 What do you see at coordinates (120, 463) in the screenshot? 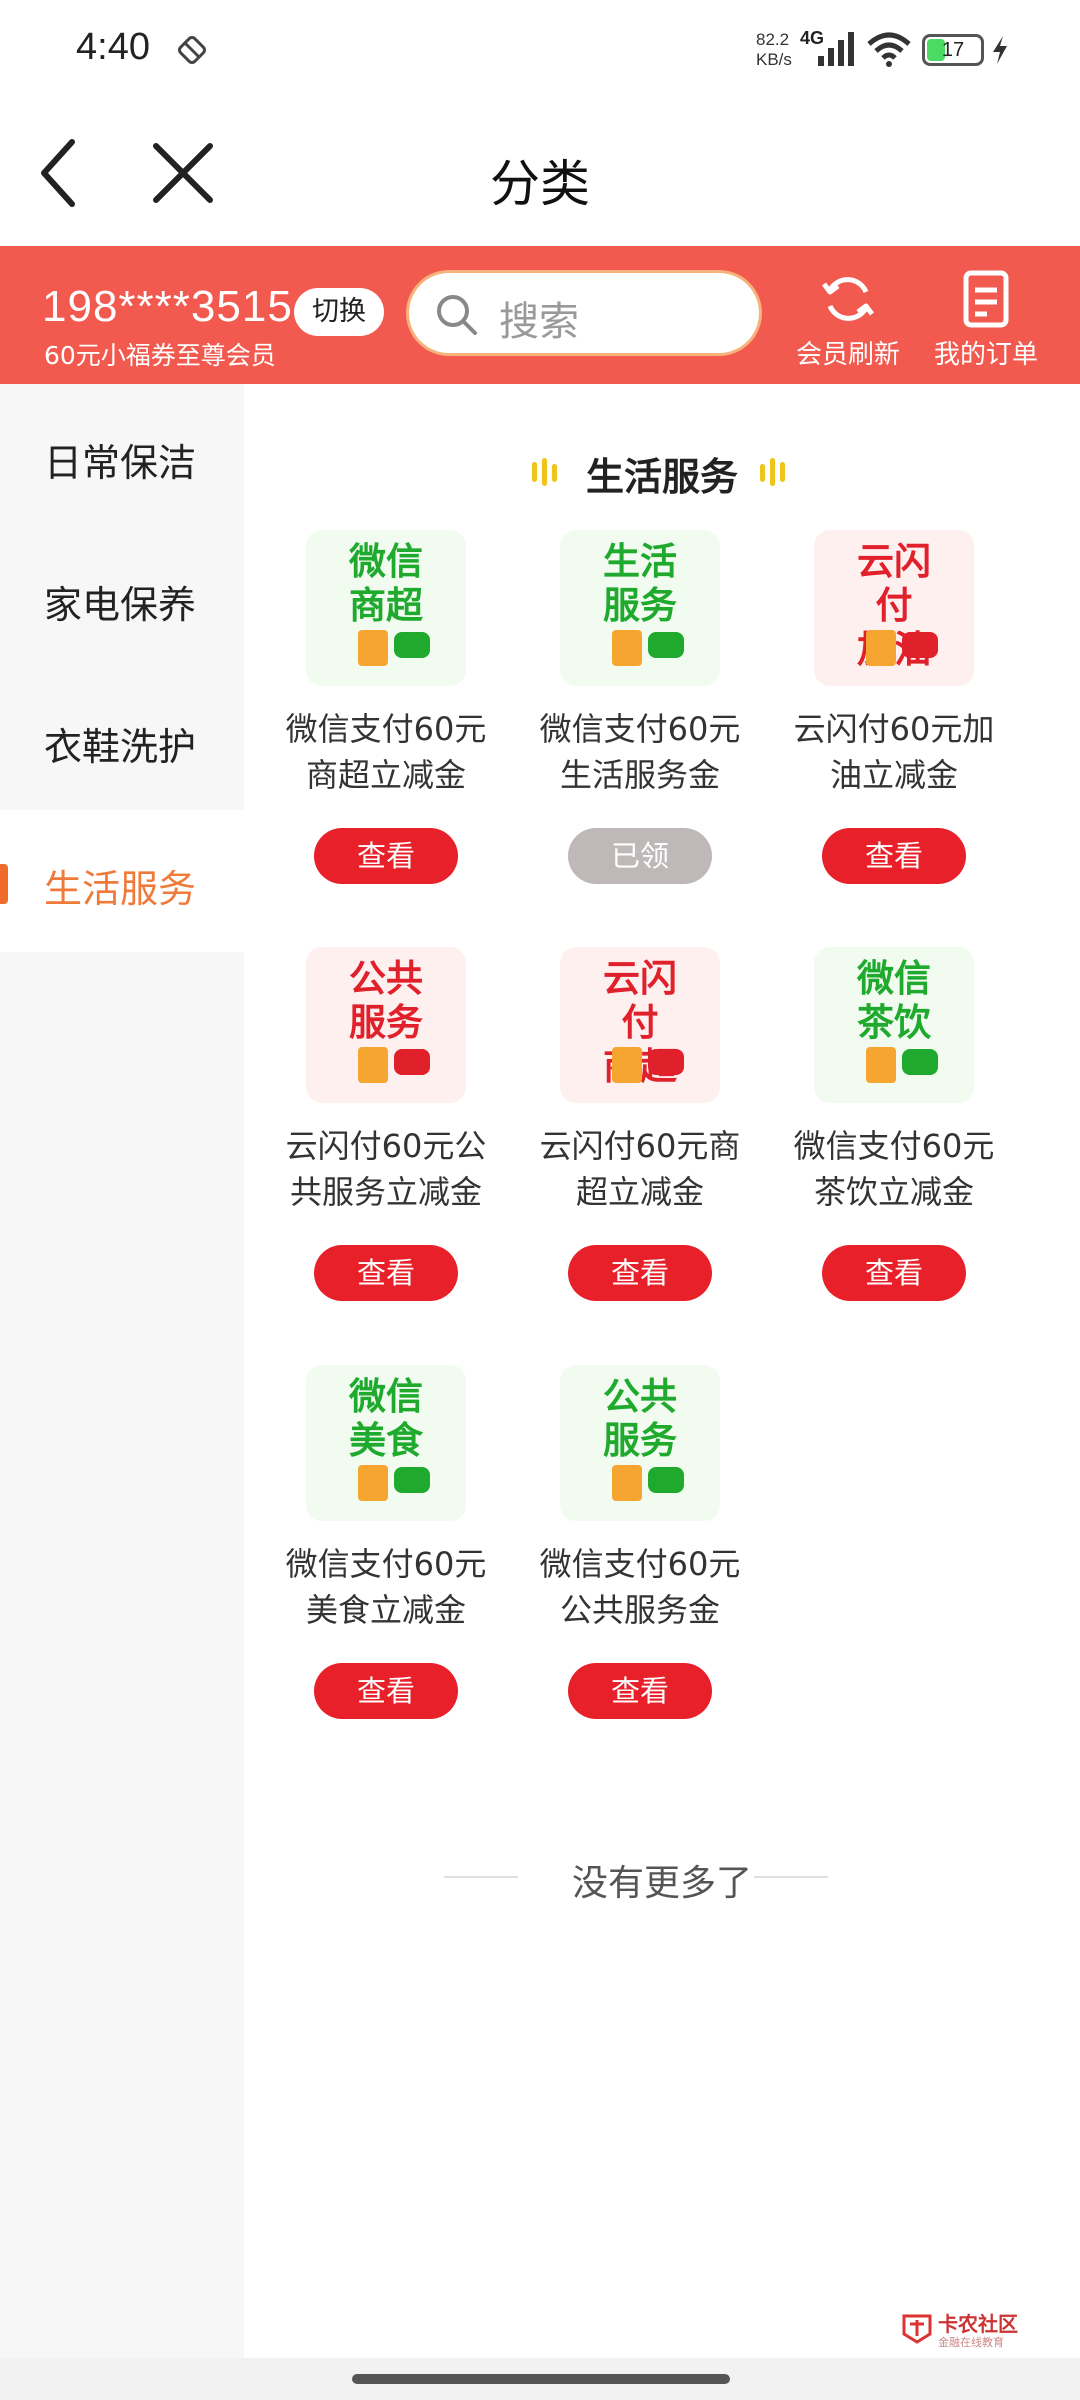
I see `sidebar-item-label: 日常保洁` at bounding box center [120, 463].